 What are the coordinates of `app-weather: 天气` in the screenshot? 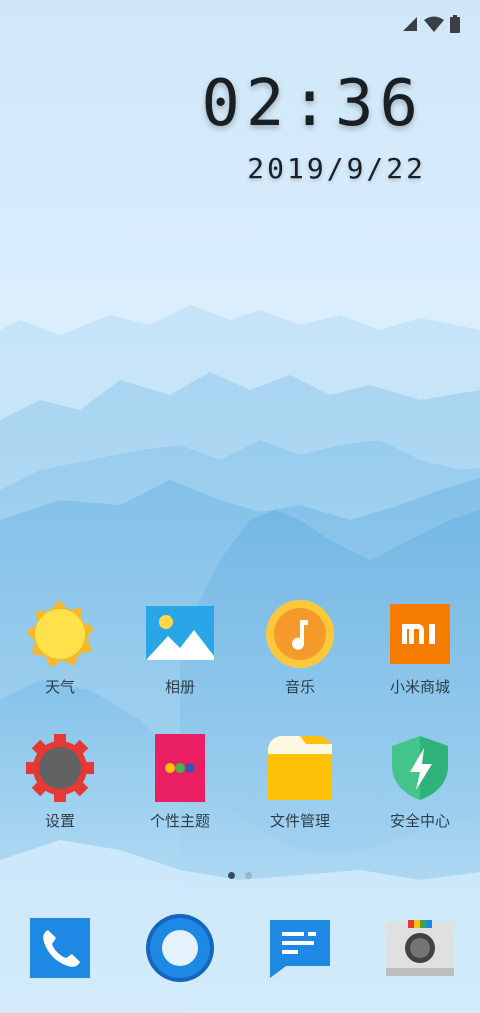 It's located at (60, 665).